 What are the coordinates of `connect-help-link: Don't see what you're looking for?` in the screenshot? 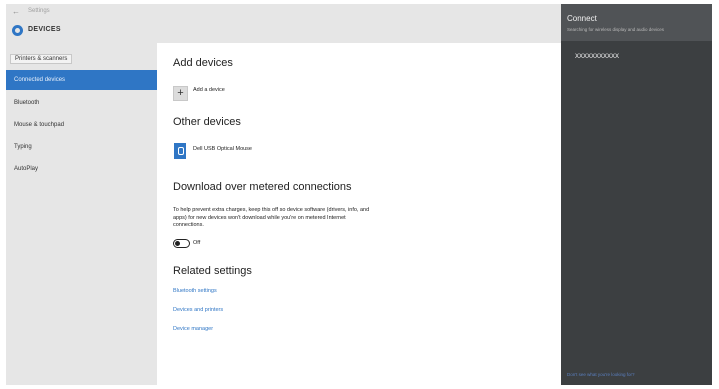 It's located at (601, 374).